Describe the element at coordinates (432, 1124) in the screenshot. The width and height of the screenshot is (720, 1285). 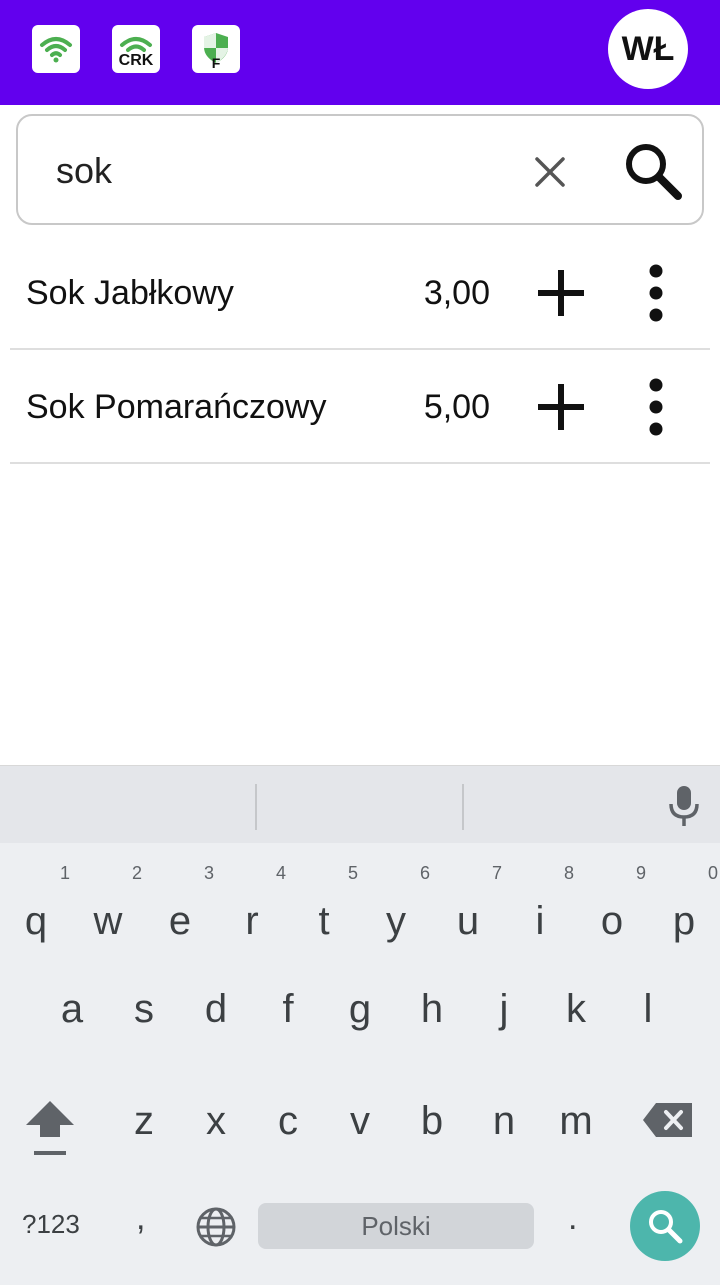
I see `key-b: b` at that location.